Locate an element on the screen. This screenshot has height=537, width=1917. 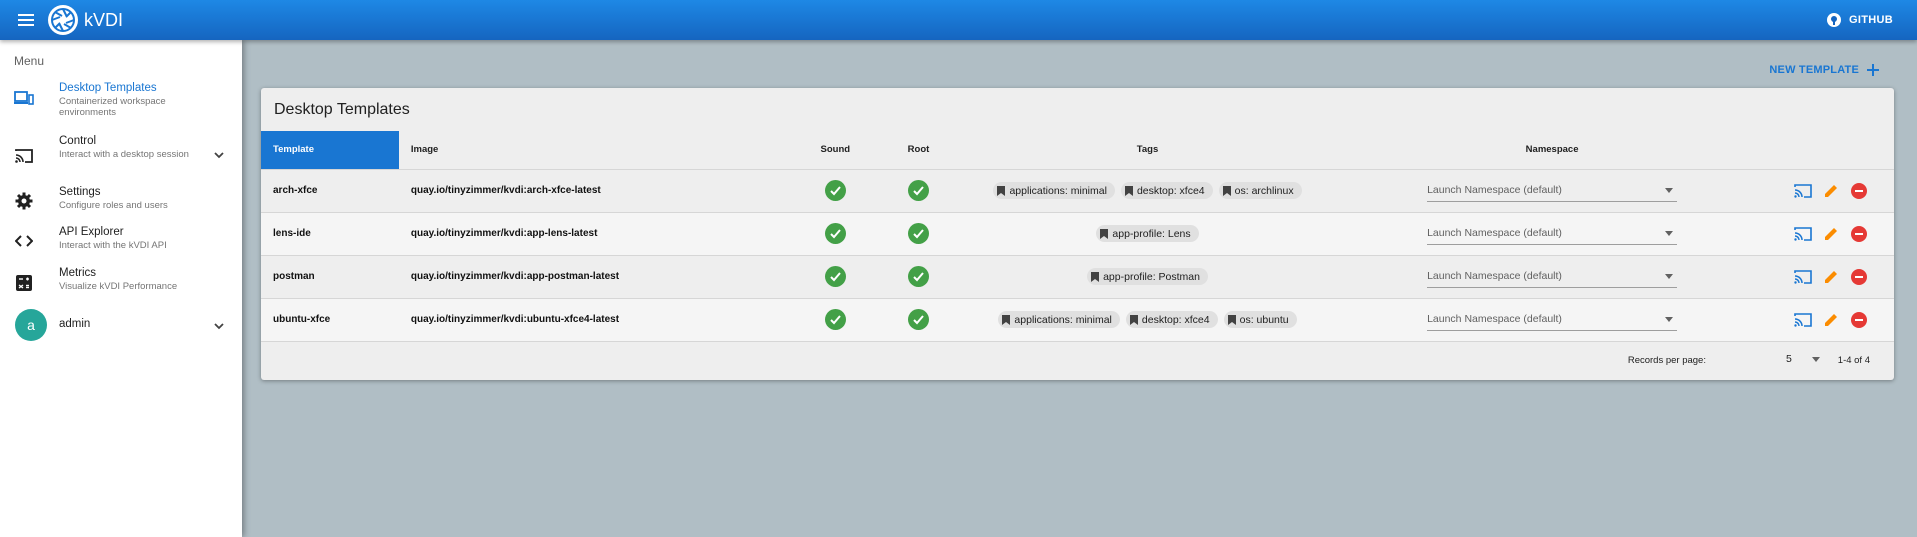
tag-label: app-profile: Postman is located at coordinates (1151, 276).